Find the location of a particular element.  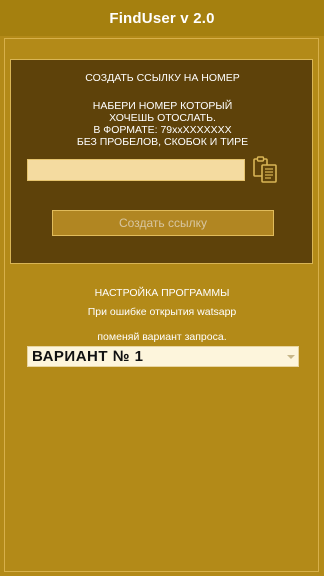

clipboard-paste-icon is located at coordinates (266, 170).